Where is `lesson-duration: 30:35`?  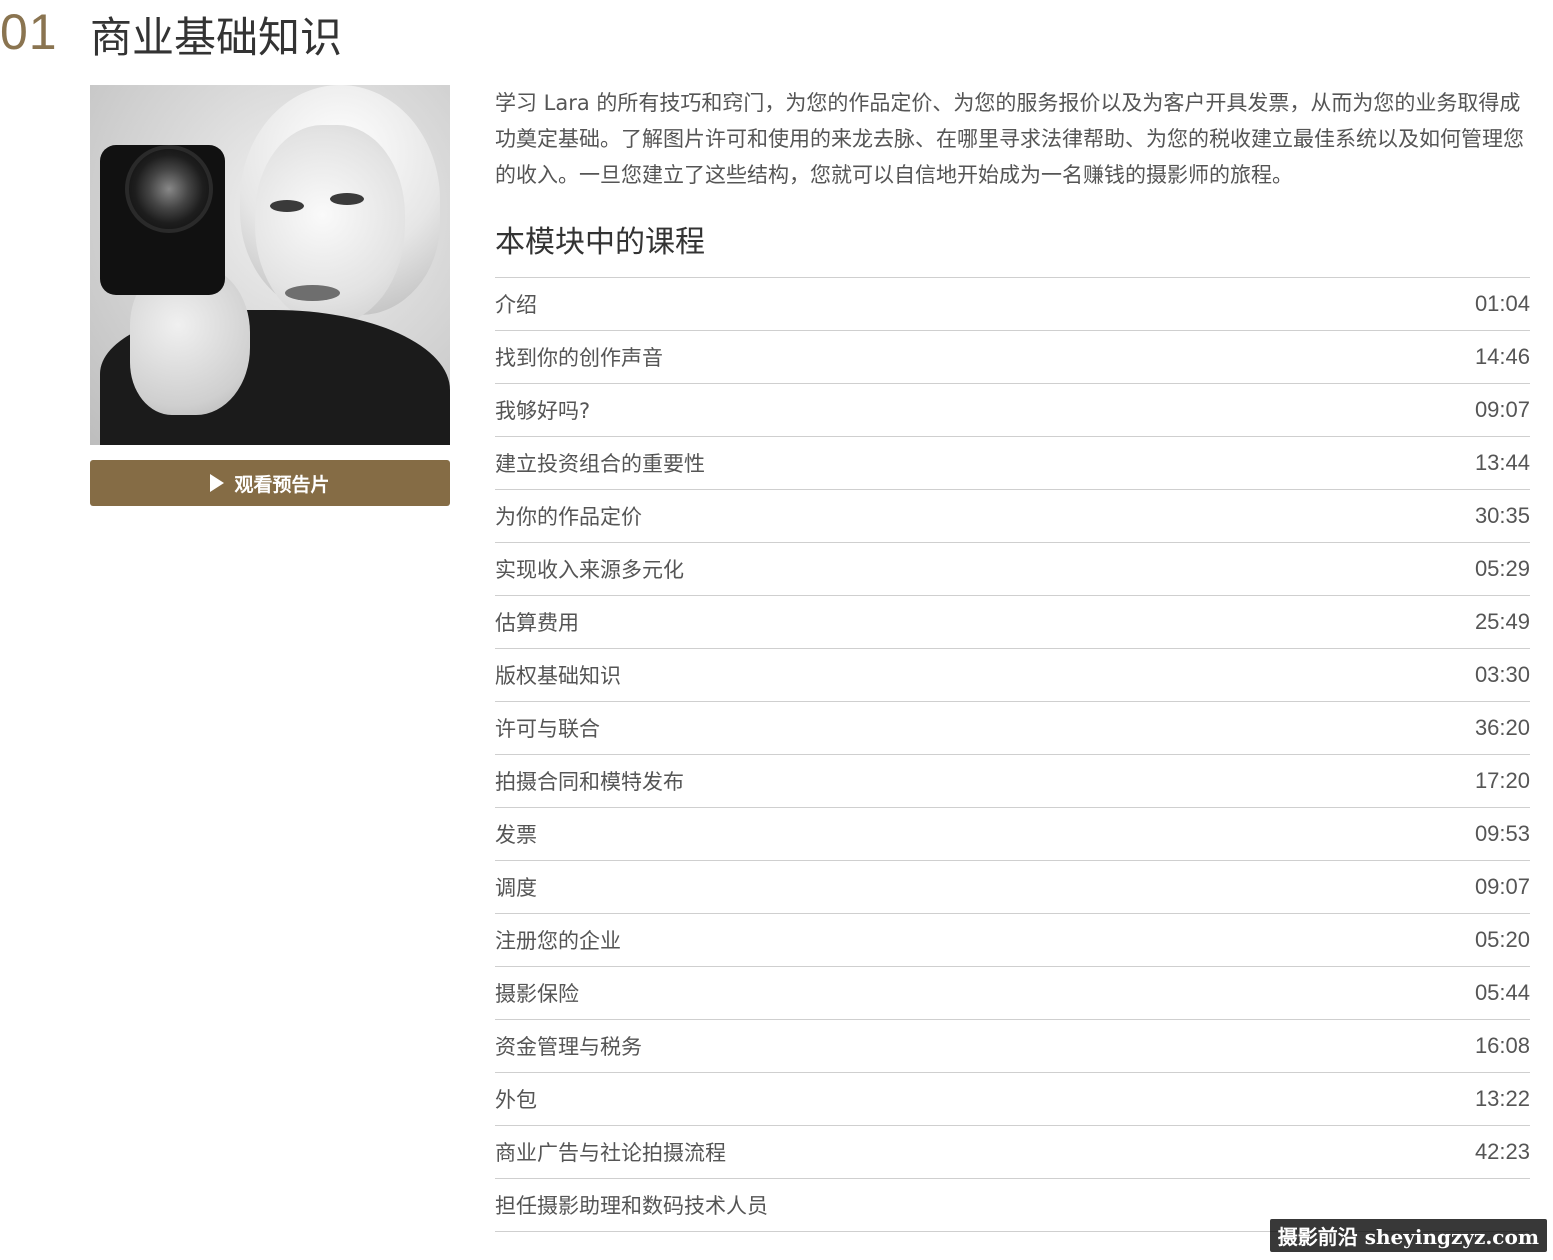
lesson-duration: 30:35 is located at coordinates (1502, 515).